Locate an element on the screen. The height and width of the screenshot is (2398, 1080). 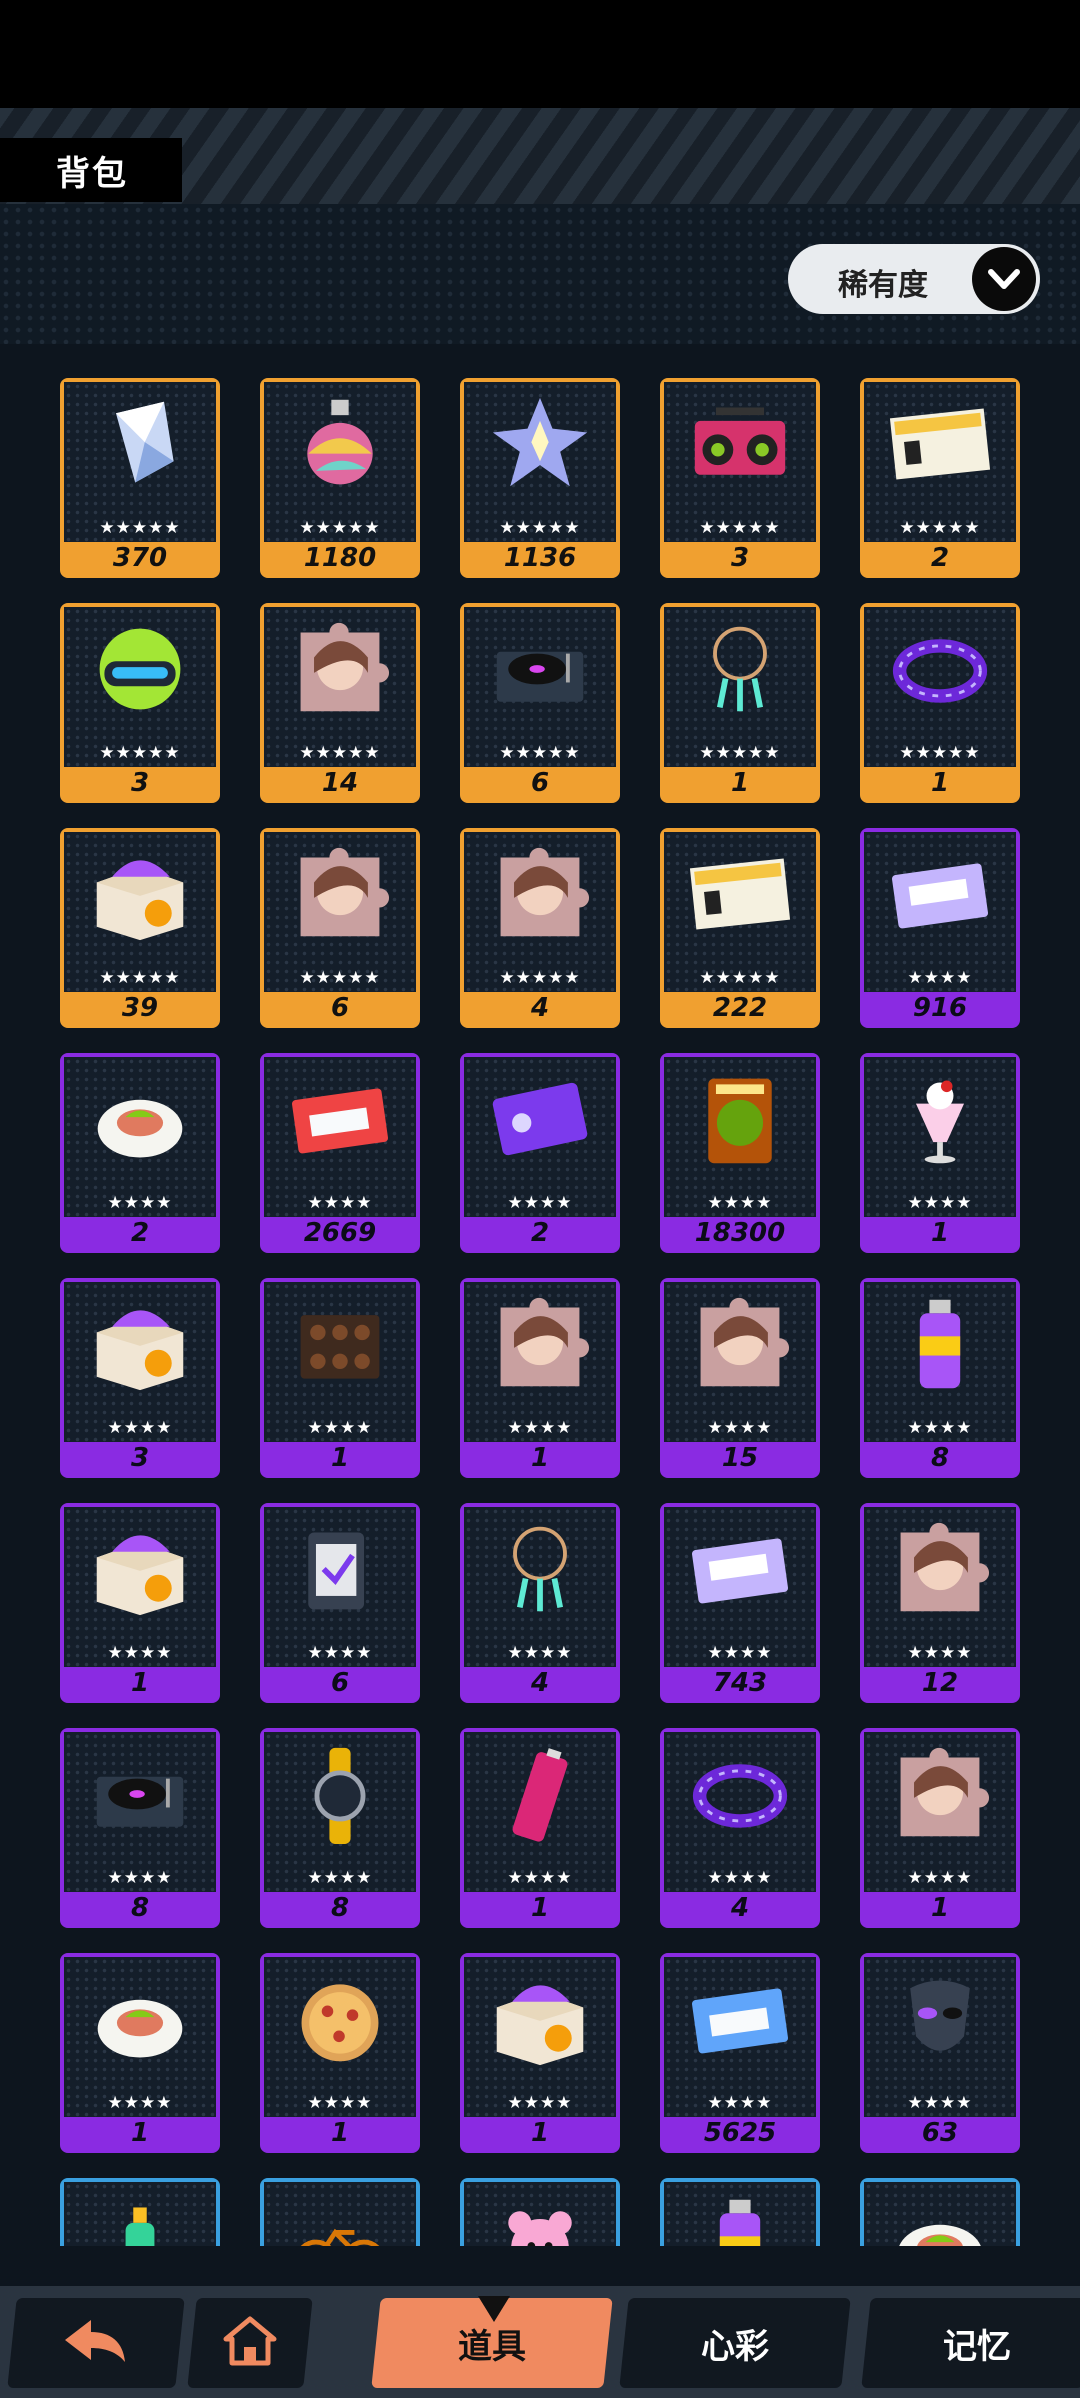
mystery-ticket-icon is located at coordinates (540, 1119).